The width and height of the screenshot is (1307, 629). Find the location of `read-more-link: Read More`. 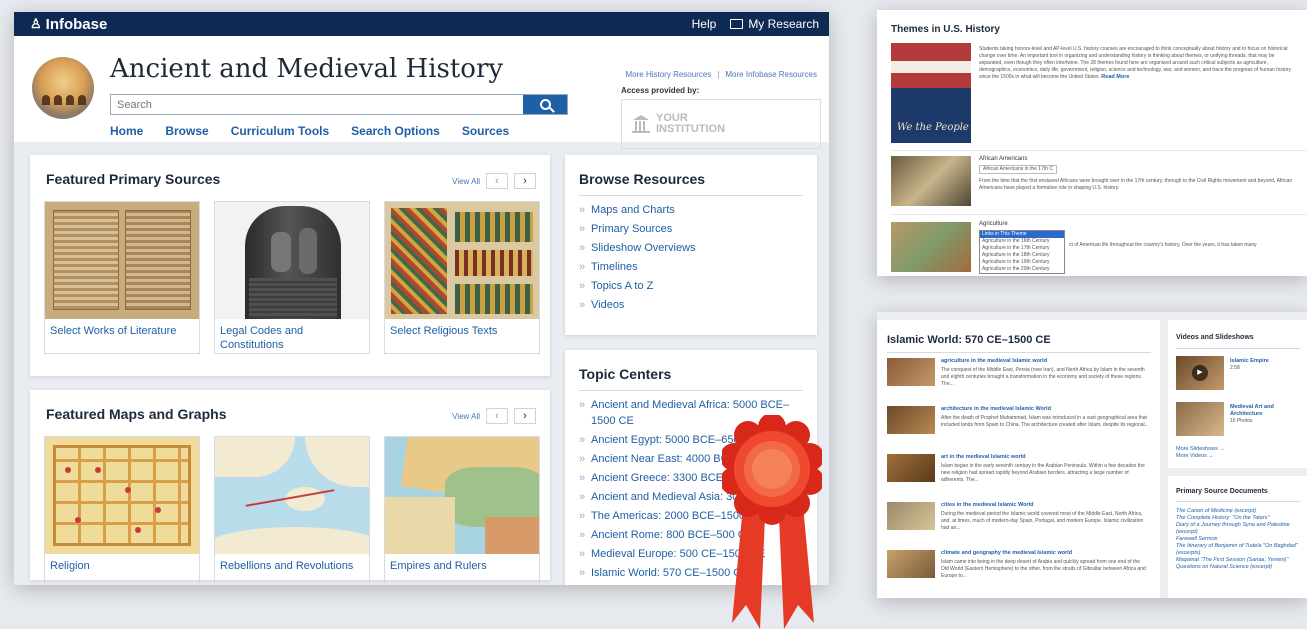

read-more-link: Read More is located at coordinates (1115, 77).